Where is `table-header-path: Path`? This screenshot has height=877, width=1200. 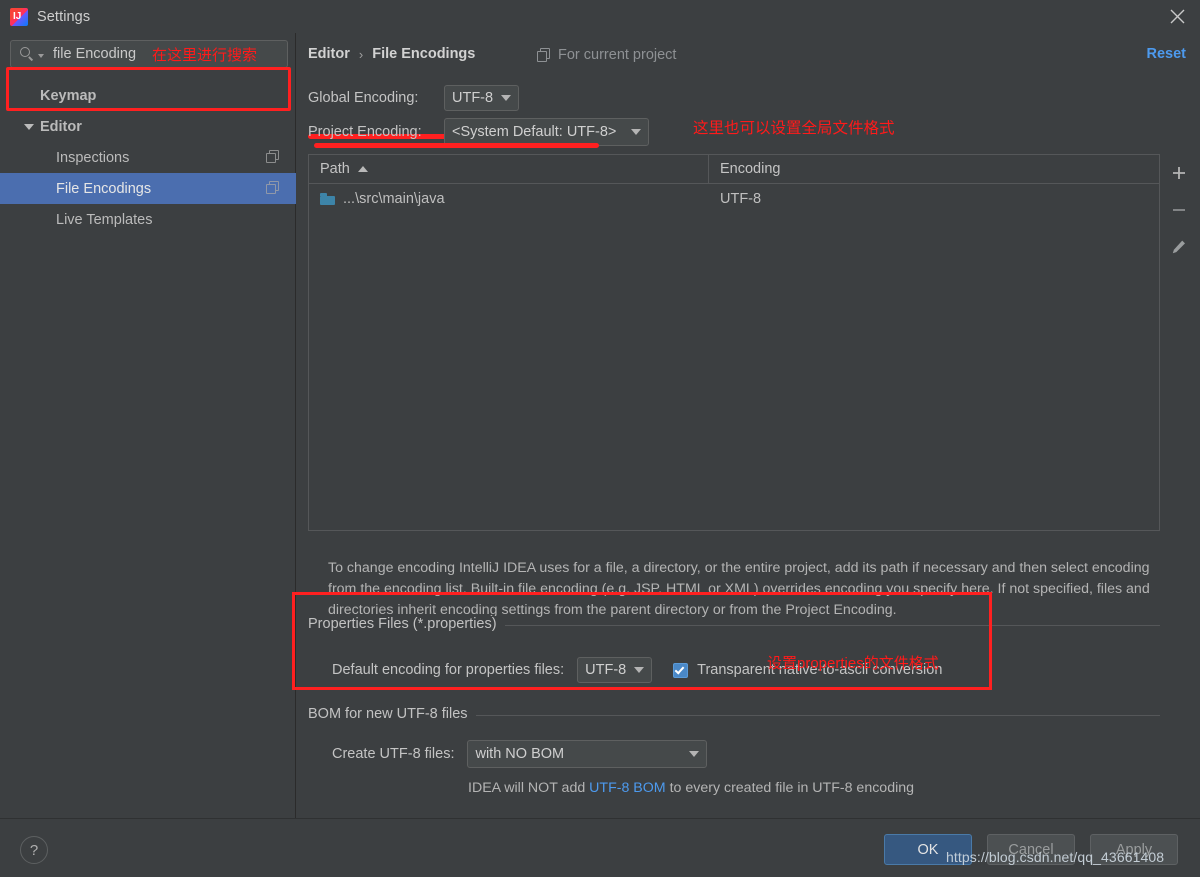 table-header-path: Path is located at coordinates (509, 169).